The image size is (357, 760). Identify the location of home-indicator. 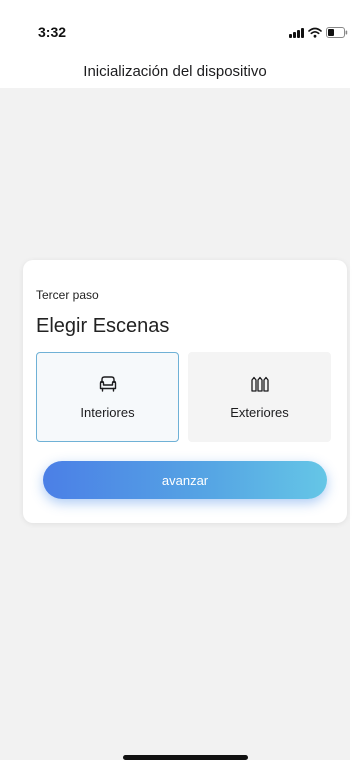
(185, 757).